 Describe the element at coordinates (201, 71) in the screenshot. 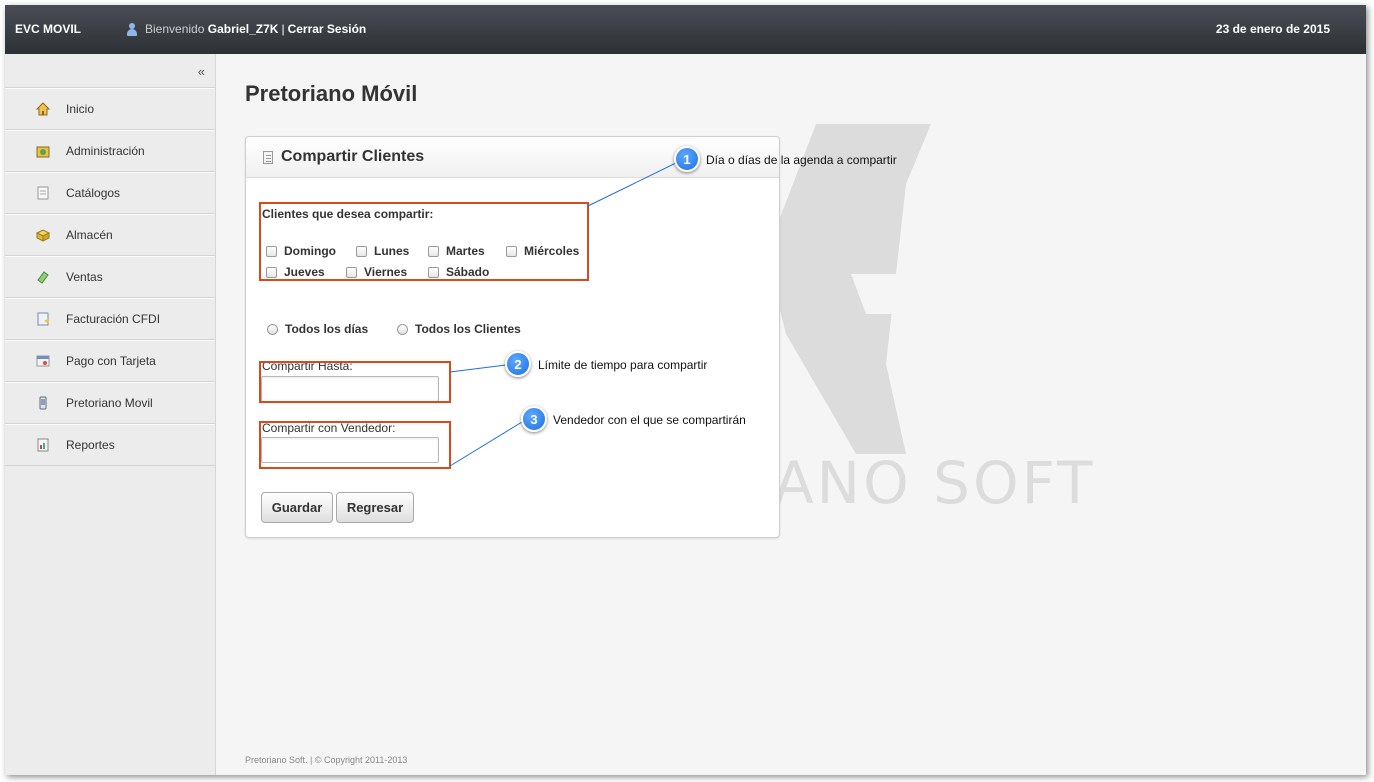

I see `collapse-sidebar-button: «` at that location.